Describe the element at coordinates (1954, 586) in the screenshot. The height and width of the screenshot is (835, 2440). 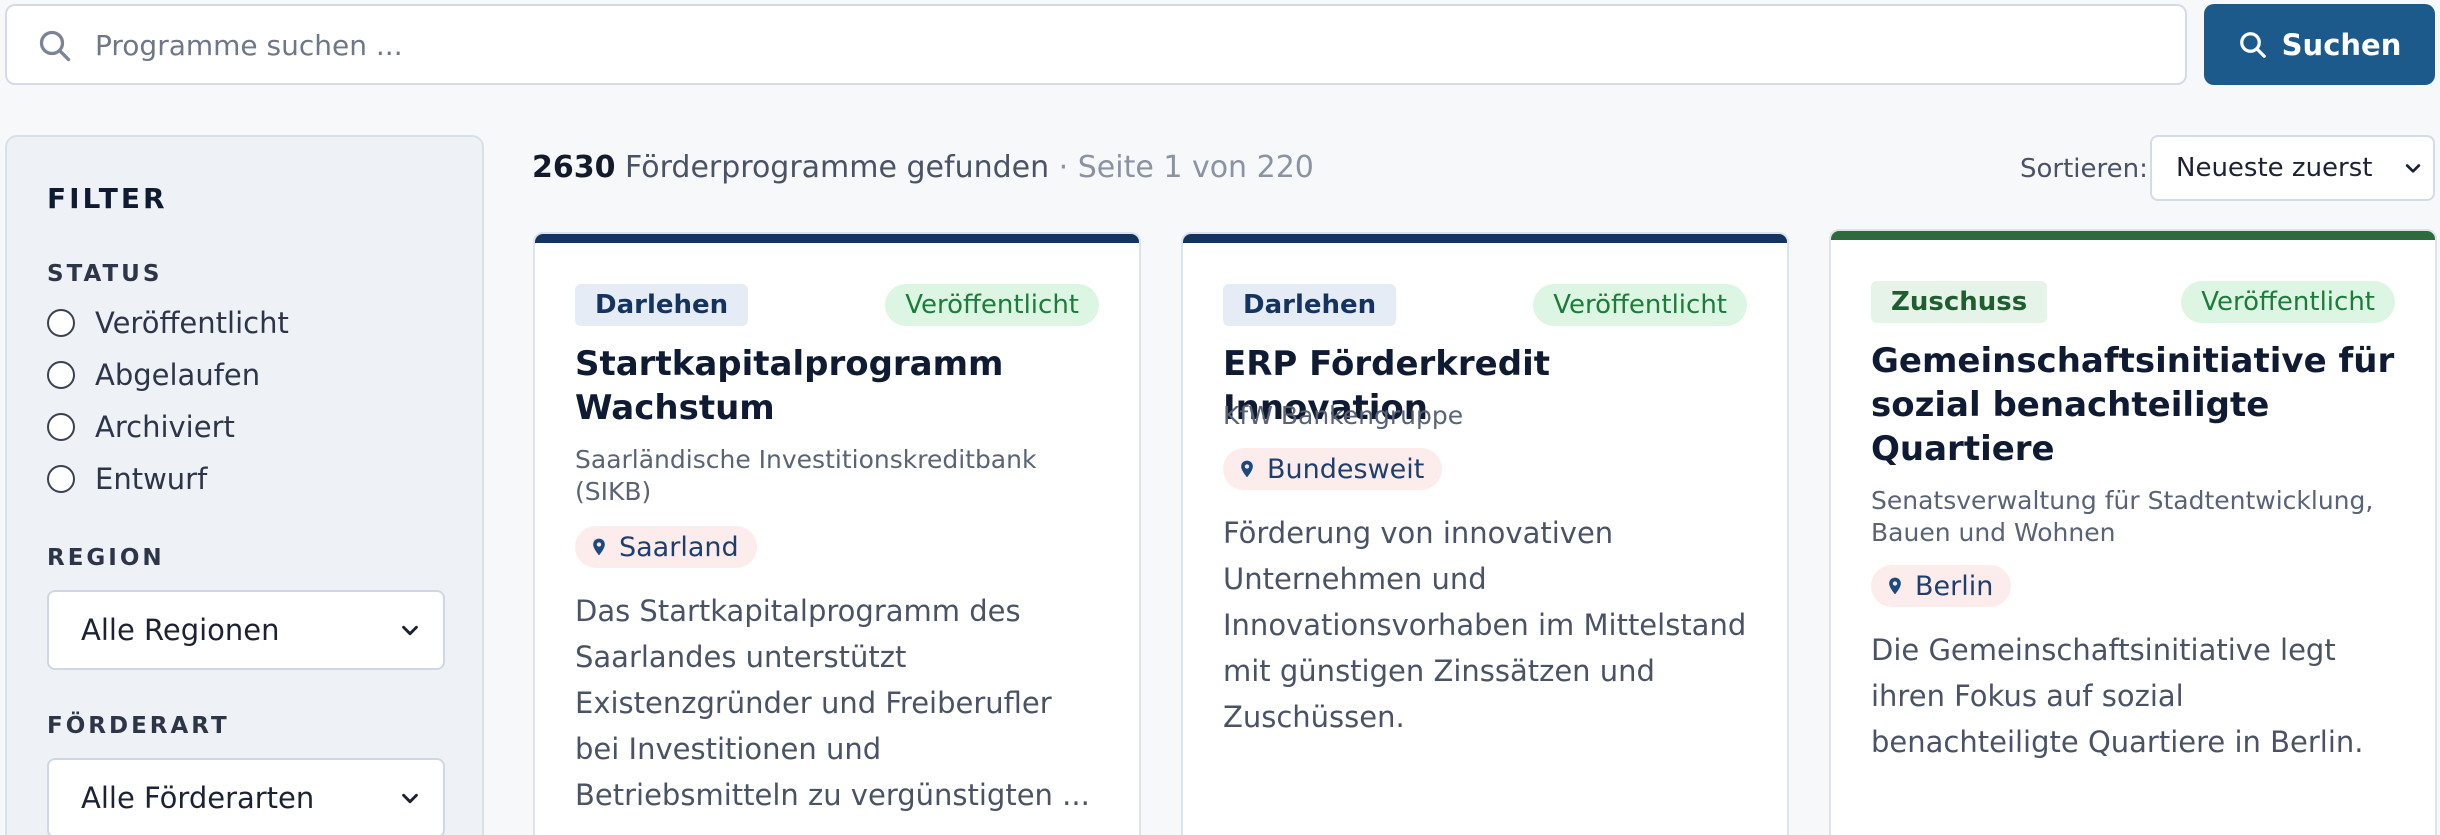
I see `region-label: Berlin` at that location.